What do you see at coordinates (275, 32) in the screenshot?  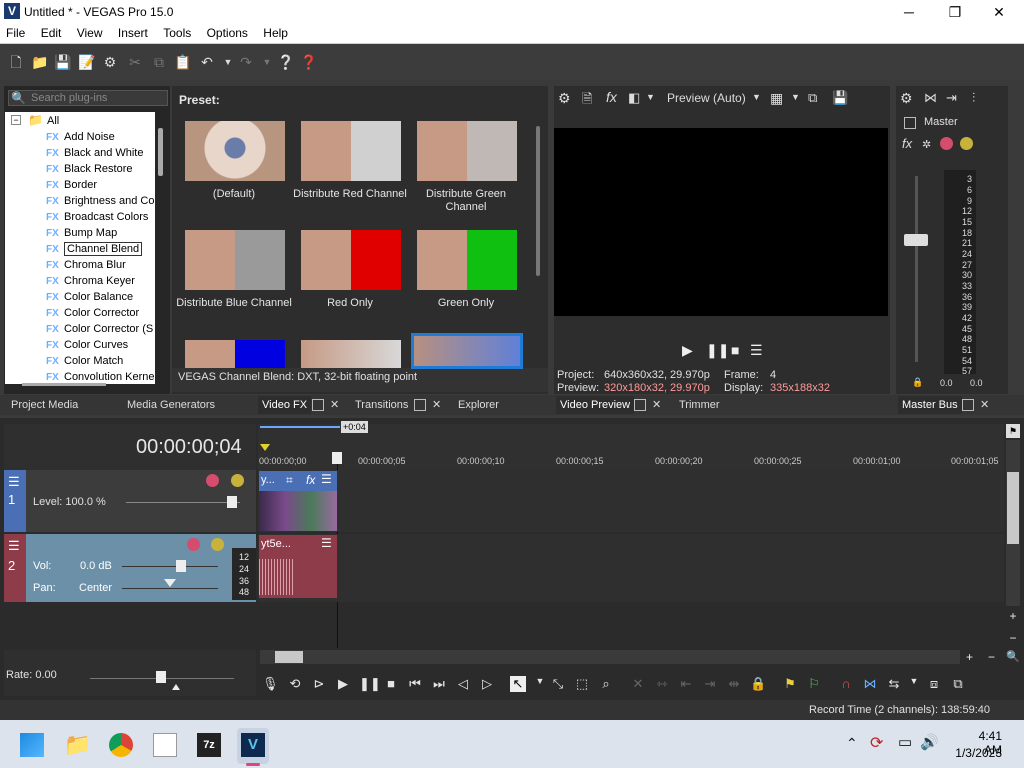 I see `menu-help: Help` at bounding box center [275, 32].